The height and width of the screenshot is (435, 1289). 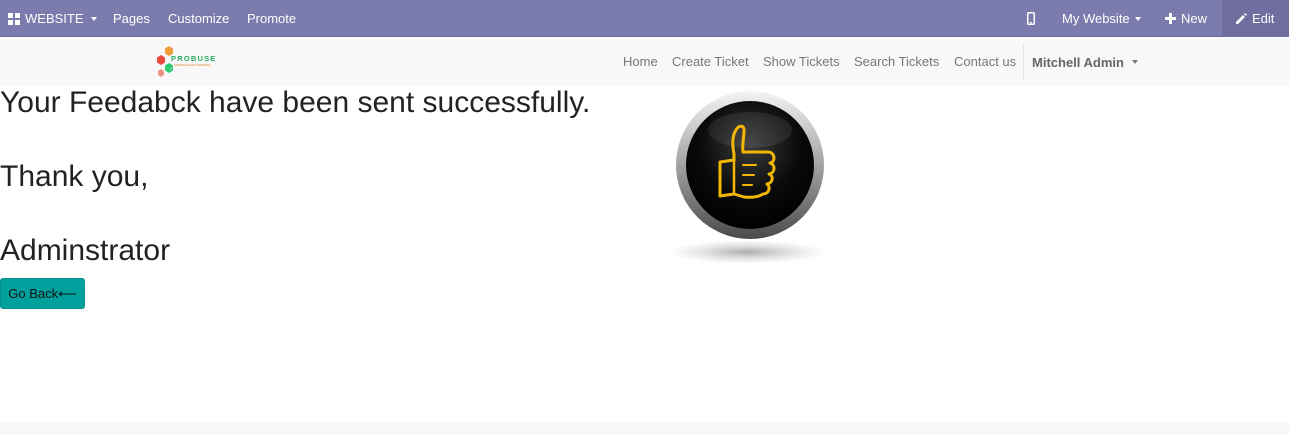 I want to click on footer, so click(x=644, y=429).